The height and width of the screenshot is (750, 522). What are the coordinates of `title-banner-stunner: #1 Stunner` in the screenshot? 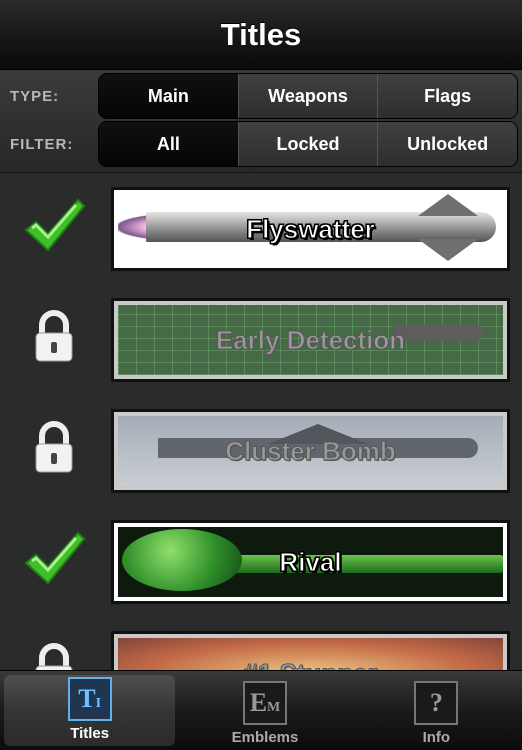 It's located at (310, 650).